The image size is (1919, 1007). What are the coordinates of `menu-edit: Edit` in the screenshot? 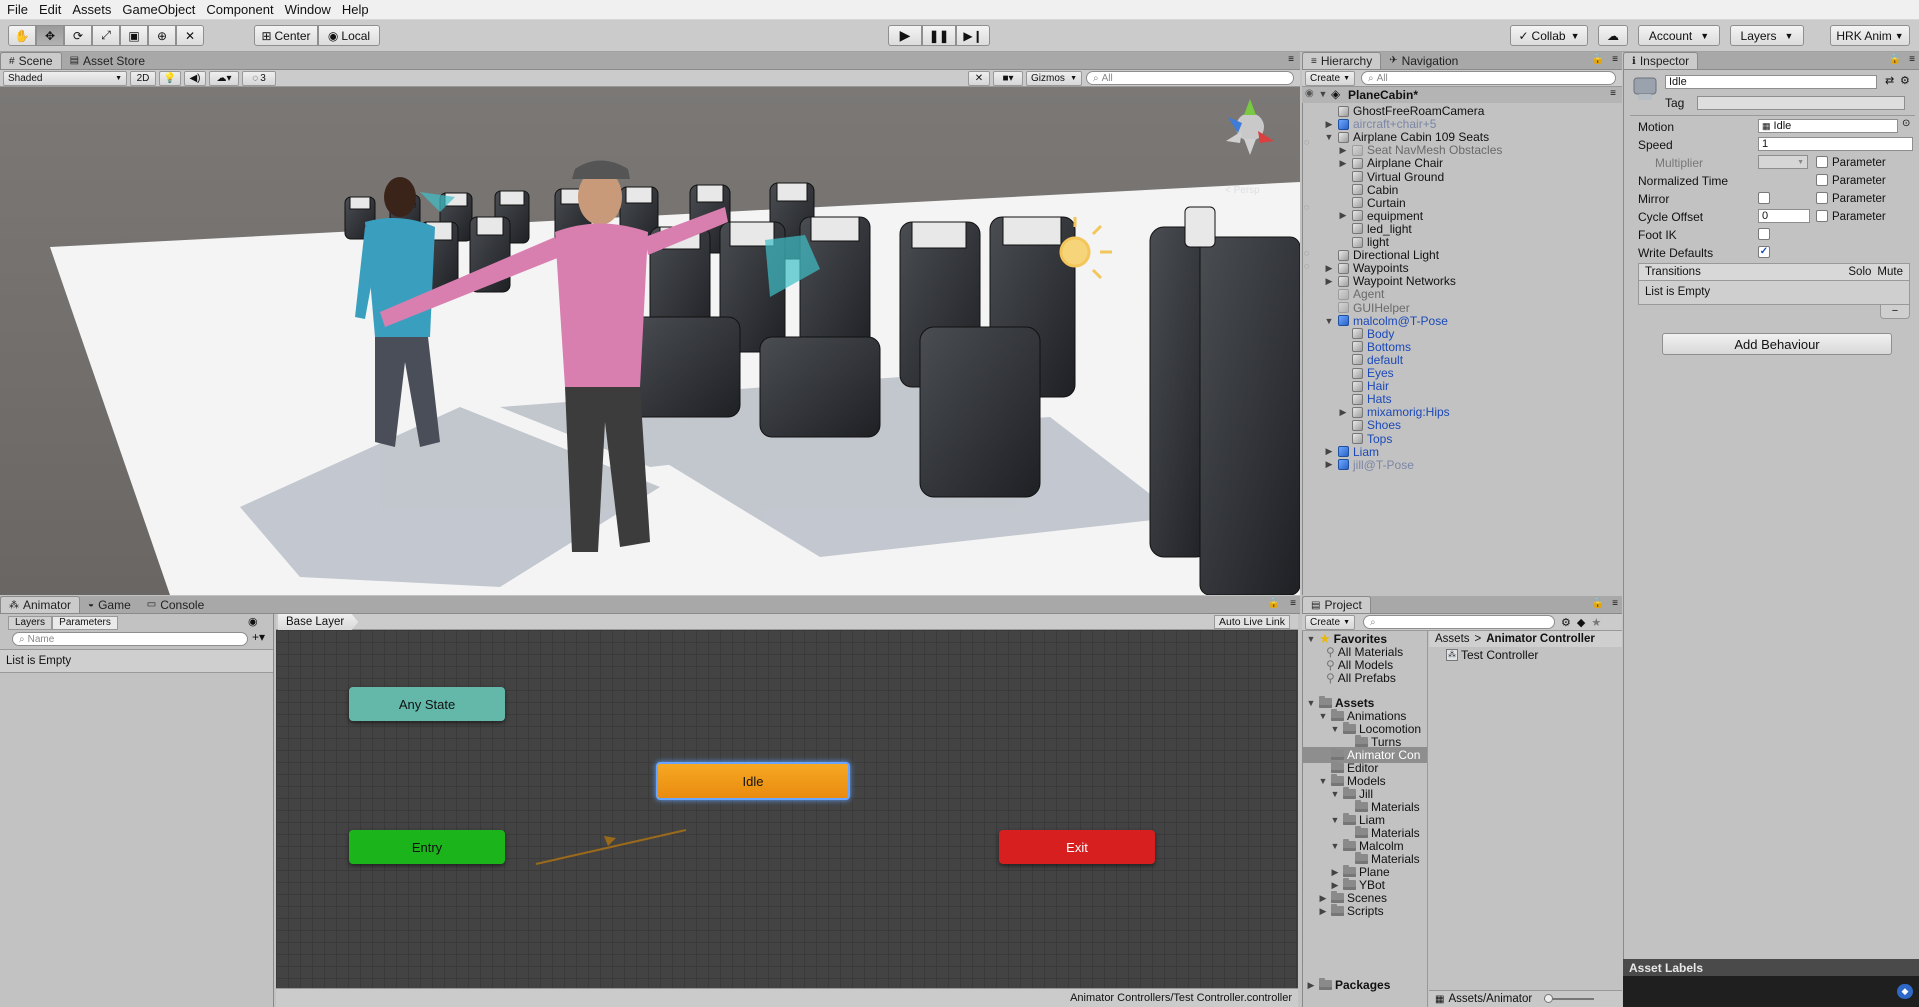 It's located at (52, 9).